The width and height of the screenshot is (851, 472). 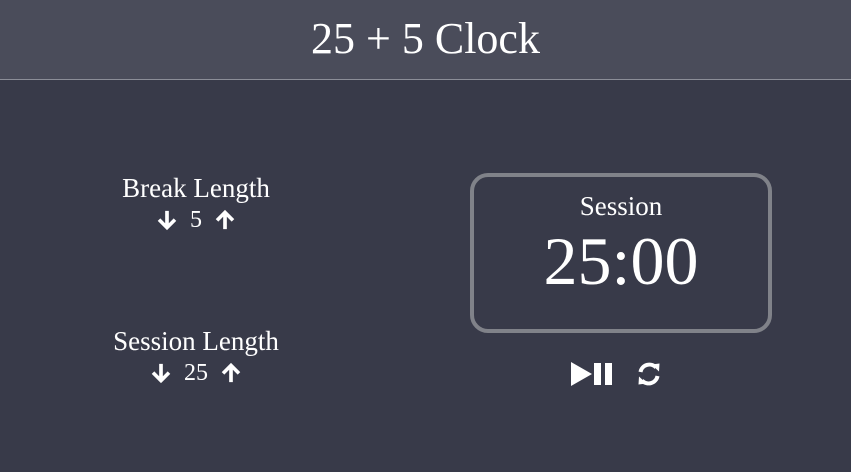 I want to click on session-length-label: Session Length, so click(x=196, y=341).